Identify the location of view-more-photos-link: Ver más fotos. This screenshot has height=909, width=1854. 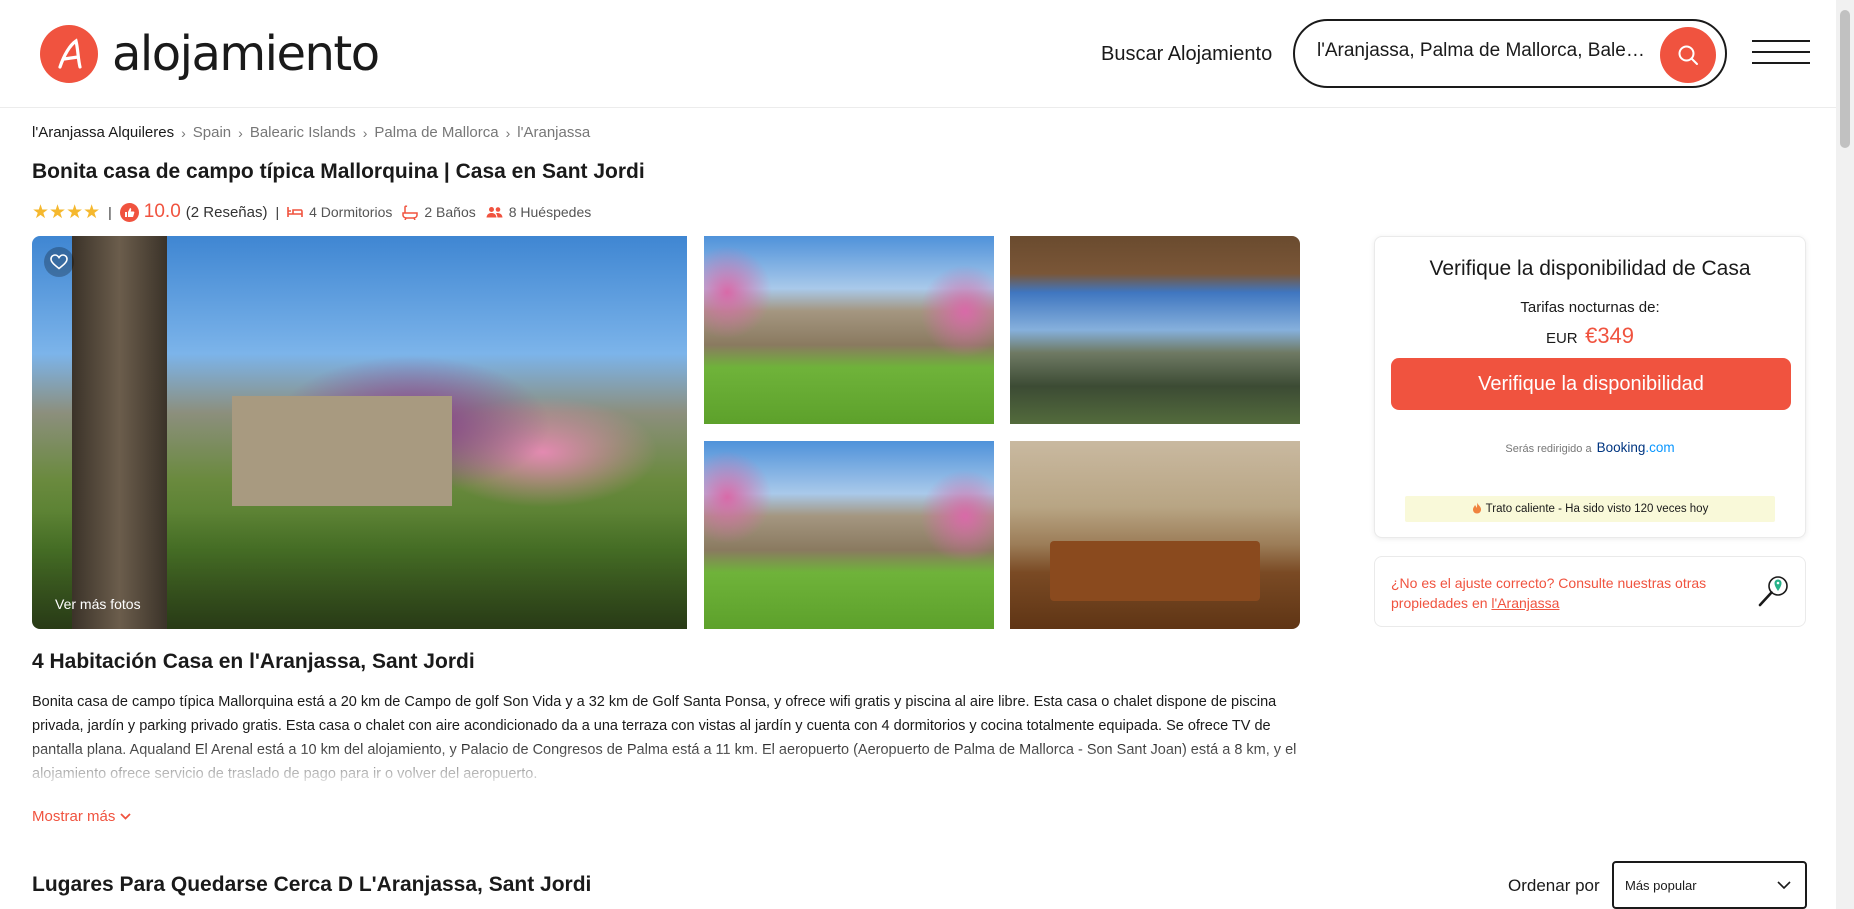
(98, 604).